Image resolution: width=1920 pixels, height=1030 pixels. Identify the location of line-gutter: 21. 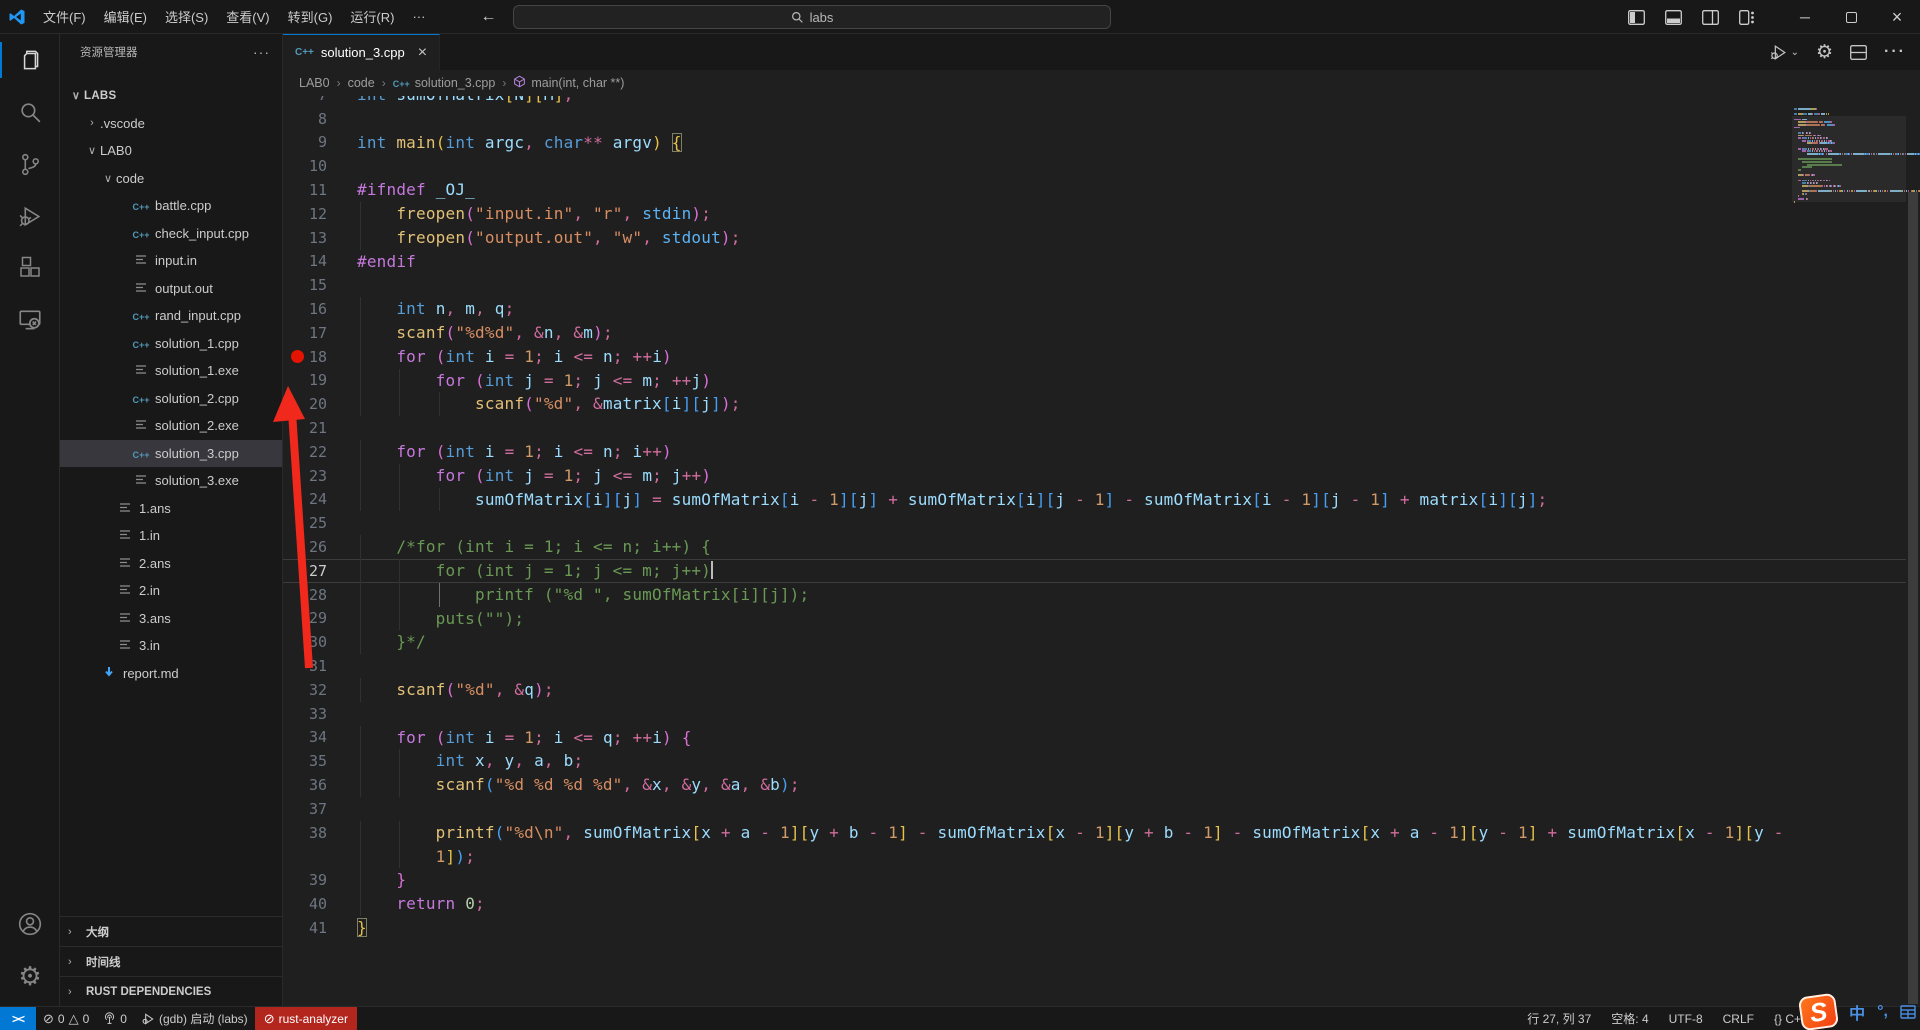
(320, 428).